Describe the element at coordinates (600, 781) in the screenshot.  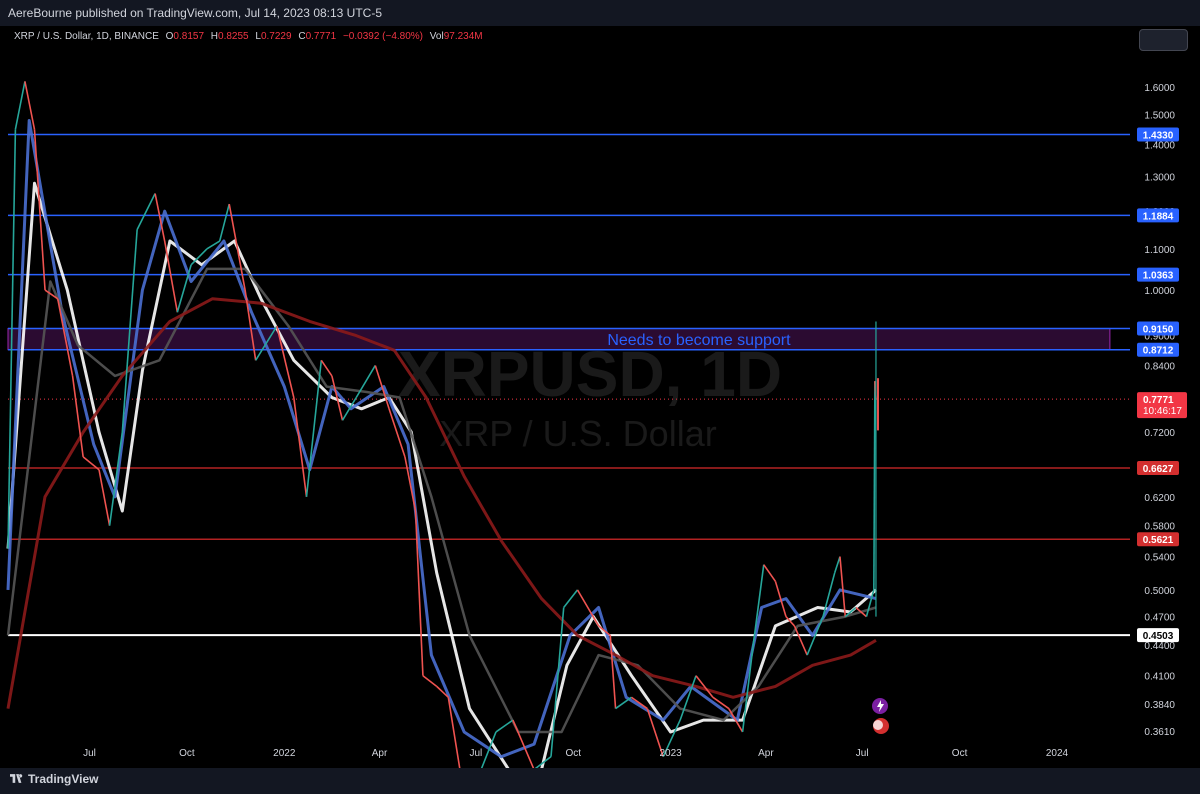
I see `footer-bar` at that location.